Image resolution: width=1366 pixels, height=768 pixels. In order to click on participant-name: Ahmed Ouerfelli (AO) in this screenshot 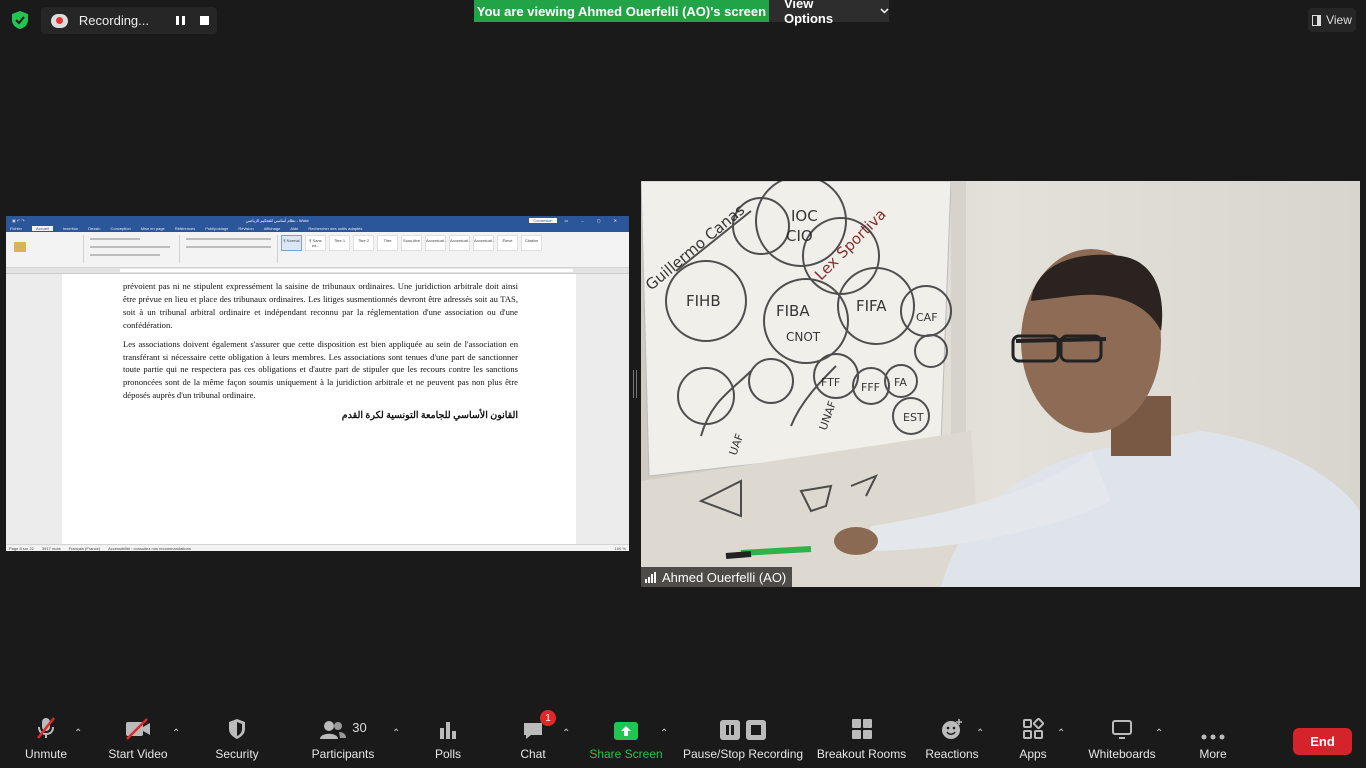, I will do `click(724, 577)`.